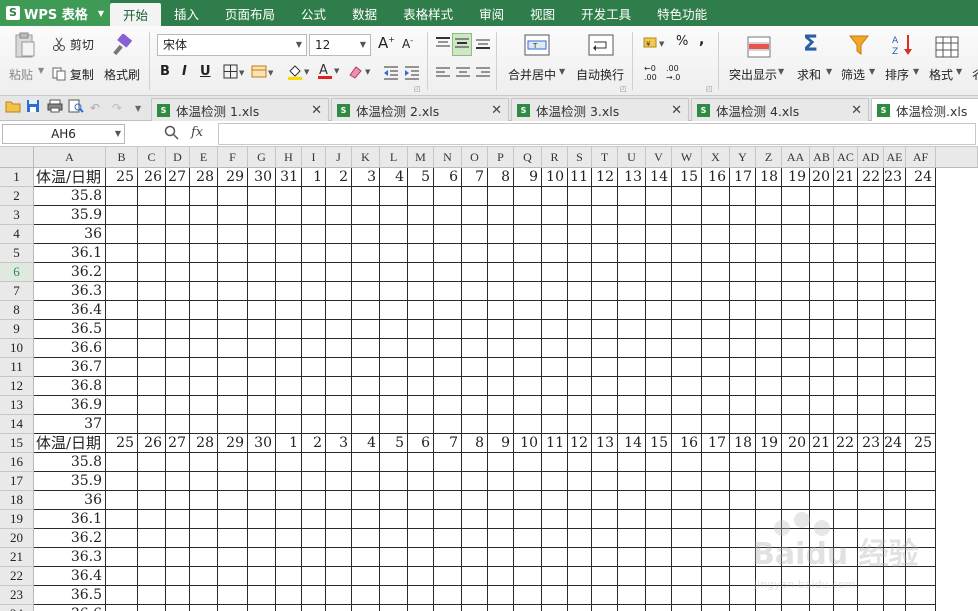 The image size is (978, 611). Describe the element at coordinates (443, 44) in the screenshot. I see `align-top-icon` at that location.